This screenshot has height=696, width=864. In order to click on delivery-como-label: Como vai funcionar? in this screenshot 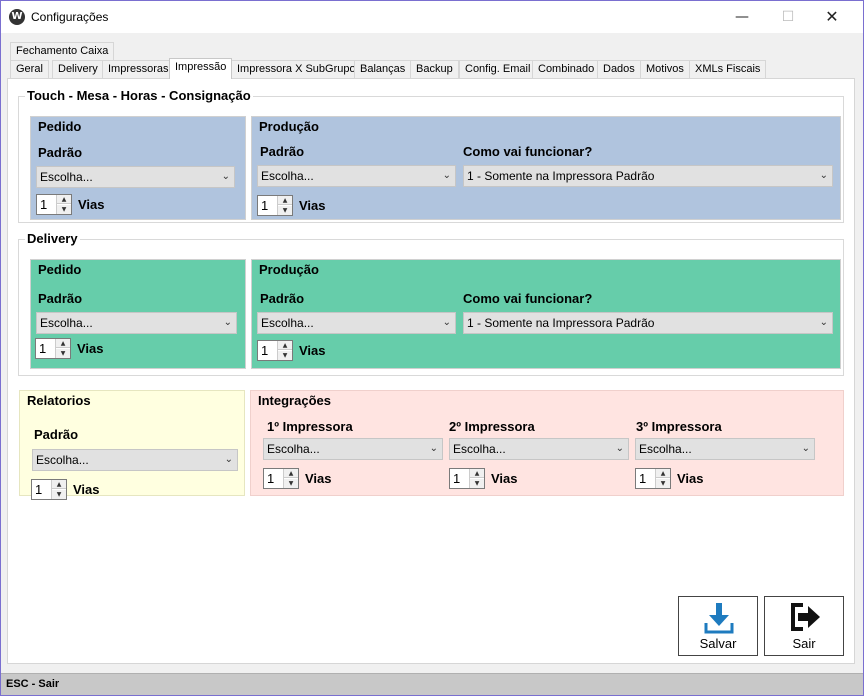, I will do `click(528, 298)`.